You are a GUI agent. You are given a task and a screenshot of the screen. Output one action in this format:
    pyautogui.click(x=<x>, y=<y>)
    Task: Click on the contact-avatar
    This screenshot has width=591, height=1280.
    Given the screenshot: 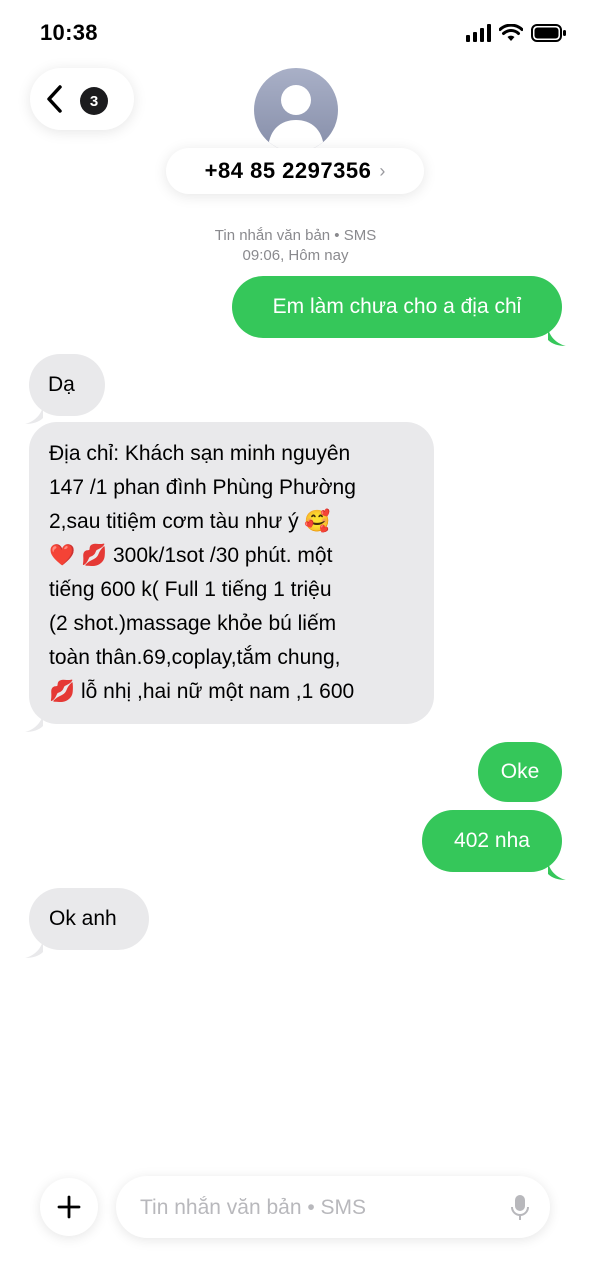 What is the action you would take?
    pyautogui.click(x=296, y=110)
    